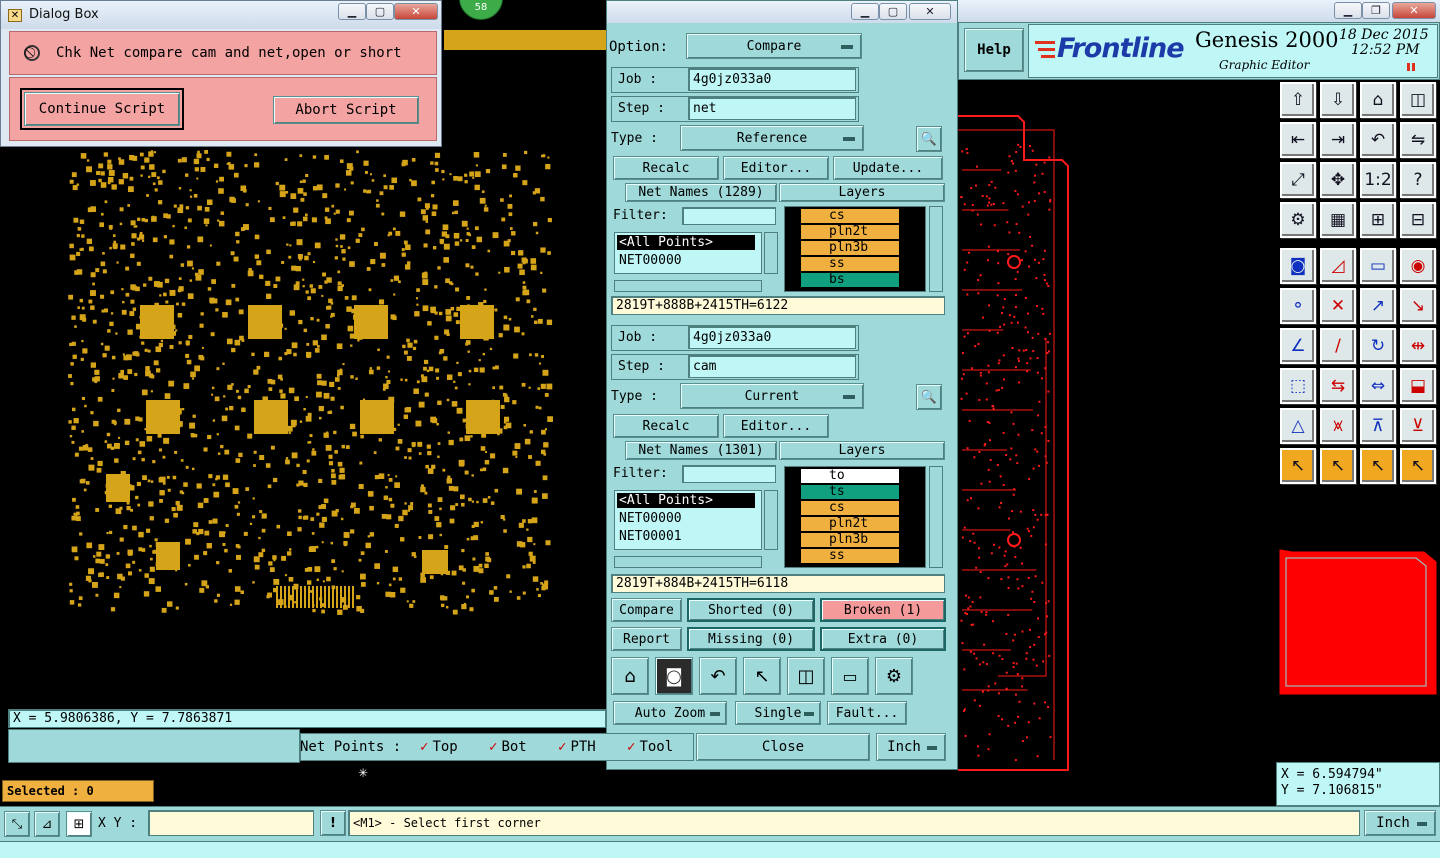 The height and width of the screenshot is (858, 1440). What do you see at coordinates (772, 108) in the screenshot?
I see `ref-step-field: net` at bounding box center [772, 108].